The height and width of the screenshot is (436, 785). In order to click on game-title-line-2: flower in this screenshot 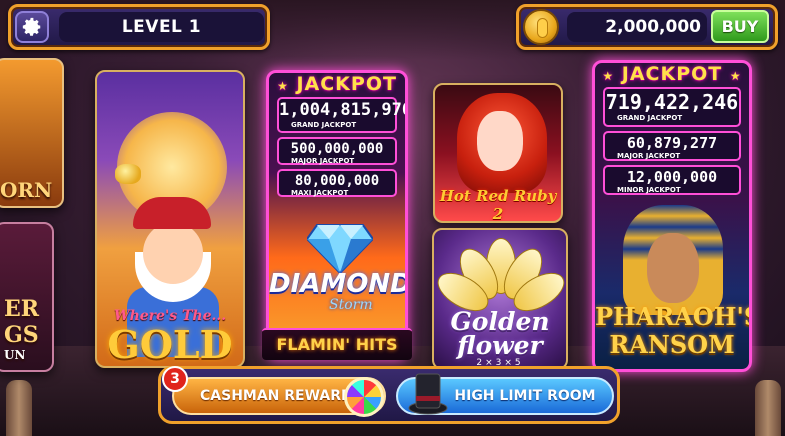, I will do `click(500, 345)`.